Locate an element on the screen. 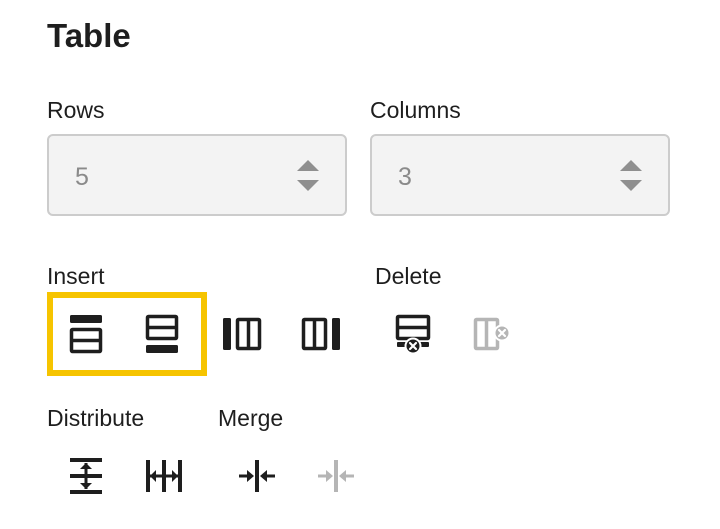 The width and height of the screenshot is (720, 529). insert-label: Insert is located at coordinates (76, 276).